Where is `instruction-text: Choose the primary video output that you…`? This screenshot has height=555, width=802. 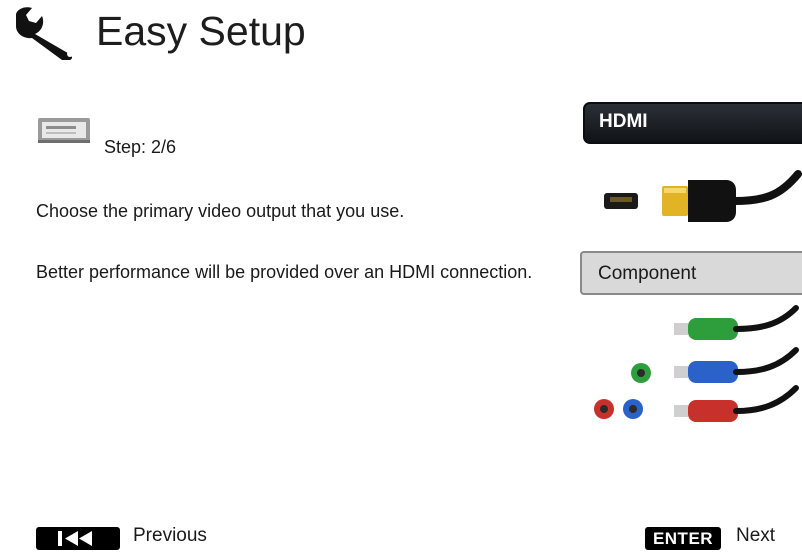 instruction-text: Choose the primary video output that you… is located at coordinates (220, 211).